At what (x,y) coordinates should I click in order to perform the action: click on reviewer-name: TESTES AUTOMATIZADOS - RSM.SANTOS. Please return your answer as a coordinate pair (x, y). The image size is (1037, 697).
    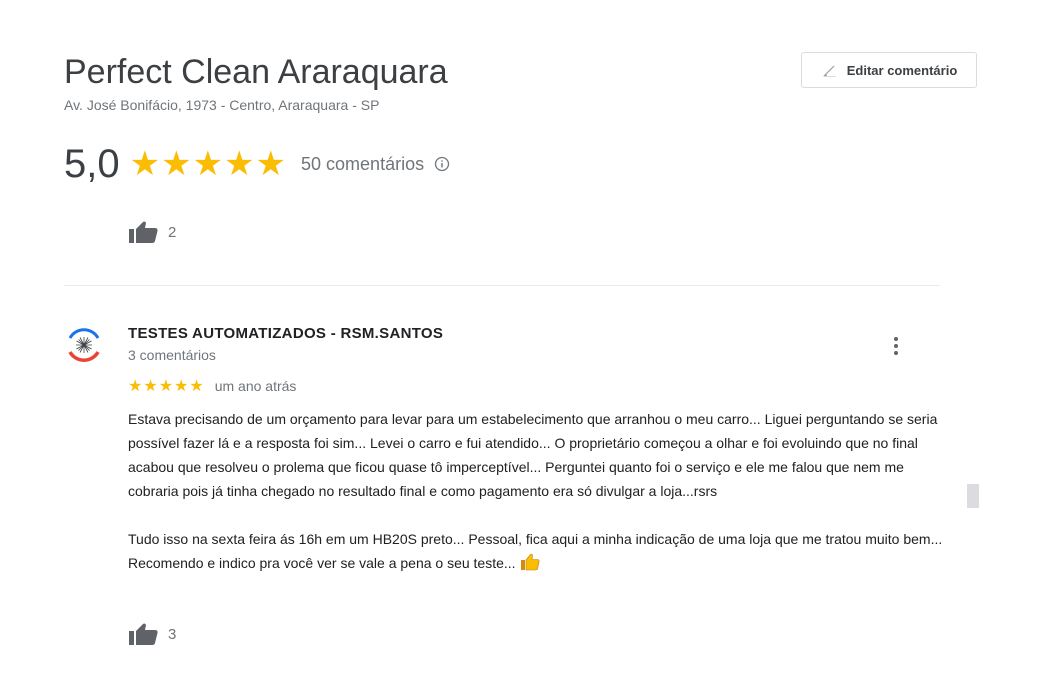
    Looking at the image, I should click on (285, 333).